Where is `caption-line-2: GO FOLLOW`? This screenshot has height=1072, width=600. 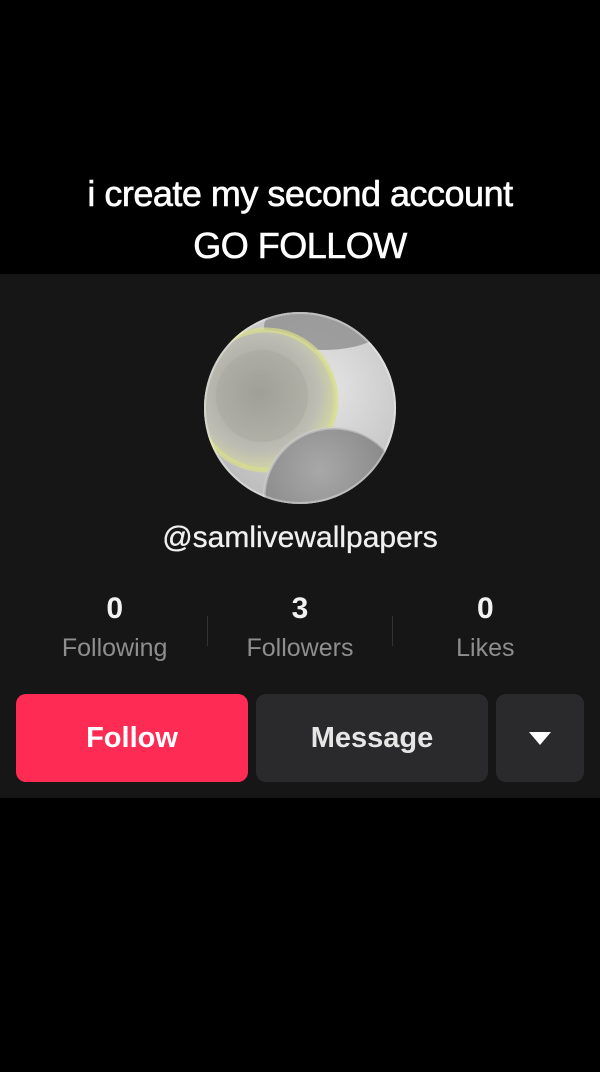 caption-line-2: GO FOLLOW is located at coordinates (300, 246).